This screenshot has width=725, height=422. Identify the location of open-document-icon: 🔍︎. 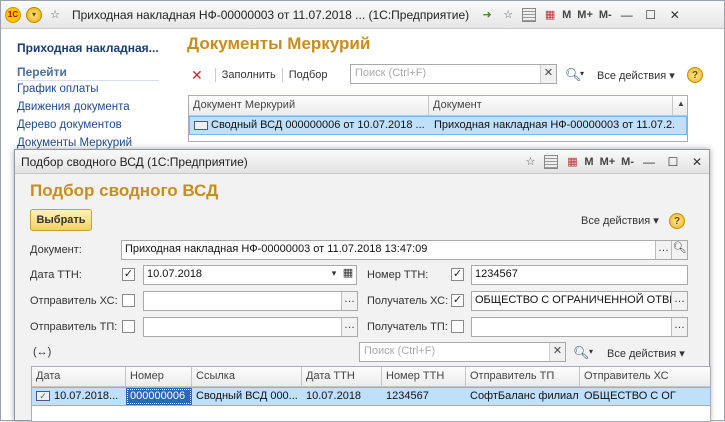
(679, 250).